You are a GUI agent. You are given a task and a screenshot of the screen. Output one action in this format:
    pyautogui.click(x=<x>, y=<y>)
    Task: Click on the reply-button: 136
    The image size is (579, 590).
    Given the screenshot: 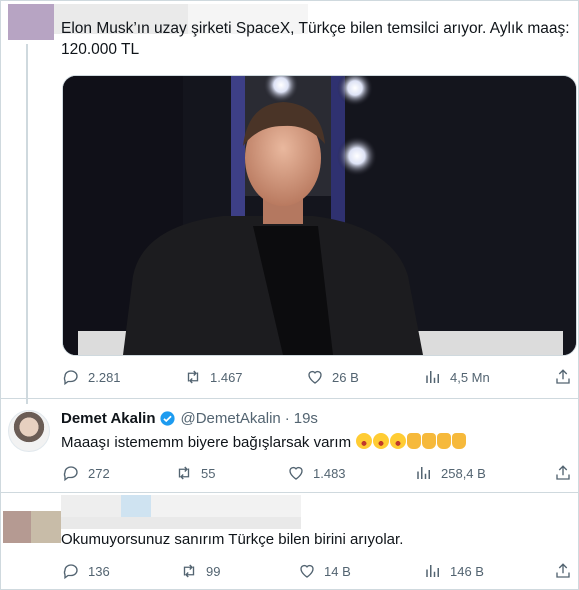 What is the action you would take?
    pyautogui.click(x=86, y=571)
    